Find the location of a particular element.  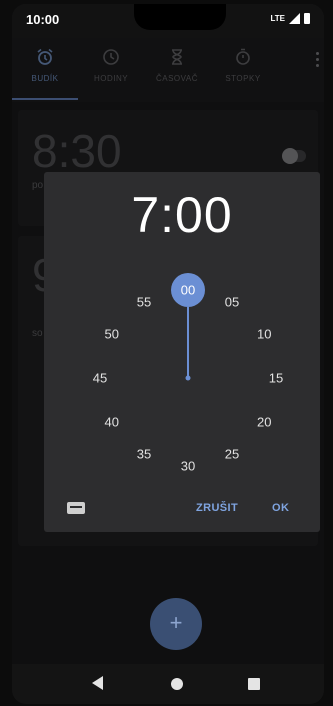

add-alarm-button: + is located at coordinates (176, 624).